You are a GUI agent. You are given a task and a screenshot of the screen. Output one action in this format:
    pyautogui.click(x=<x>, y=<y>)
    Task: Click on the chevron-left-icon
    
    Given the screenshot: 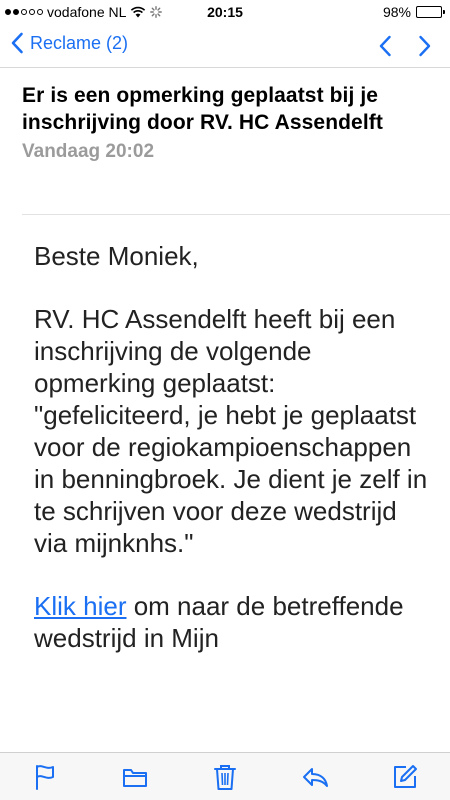 What is the action you would take?
    pyautogui.click(x=17, y=43)
    